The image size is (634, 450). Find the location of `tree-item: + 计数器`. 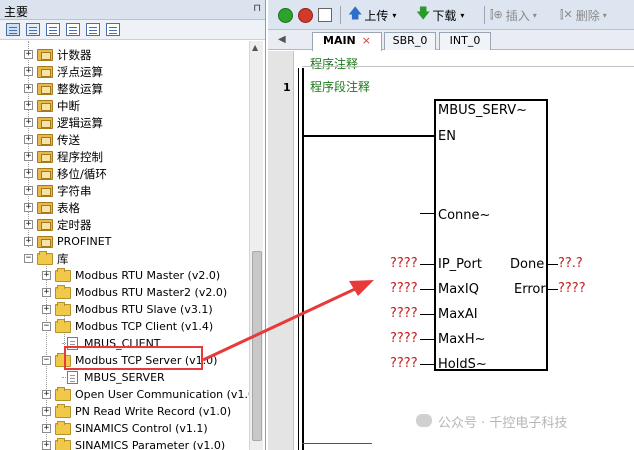

tree-item: + 计数器 is located at coordinates (58, 54).